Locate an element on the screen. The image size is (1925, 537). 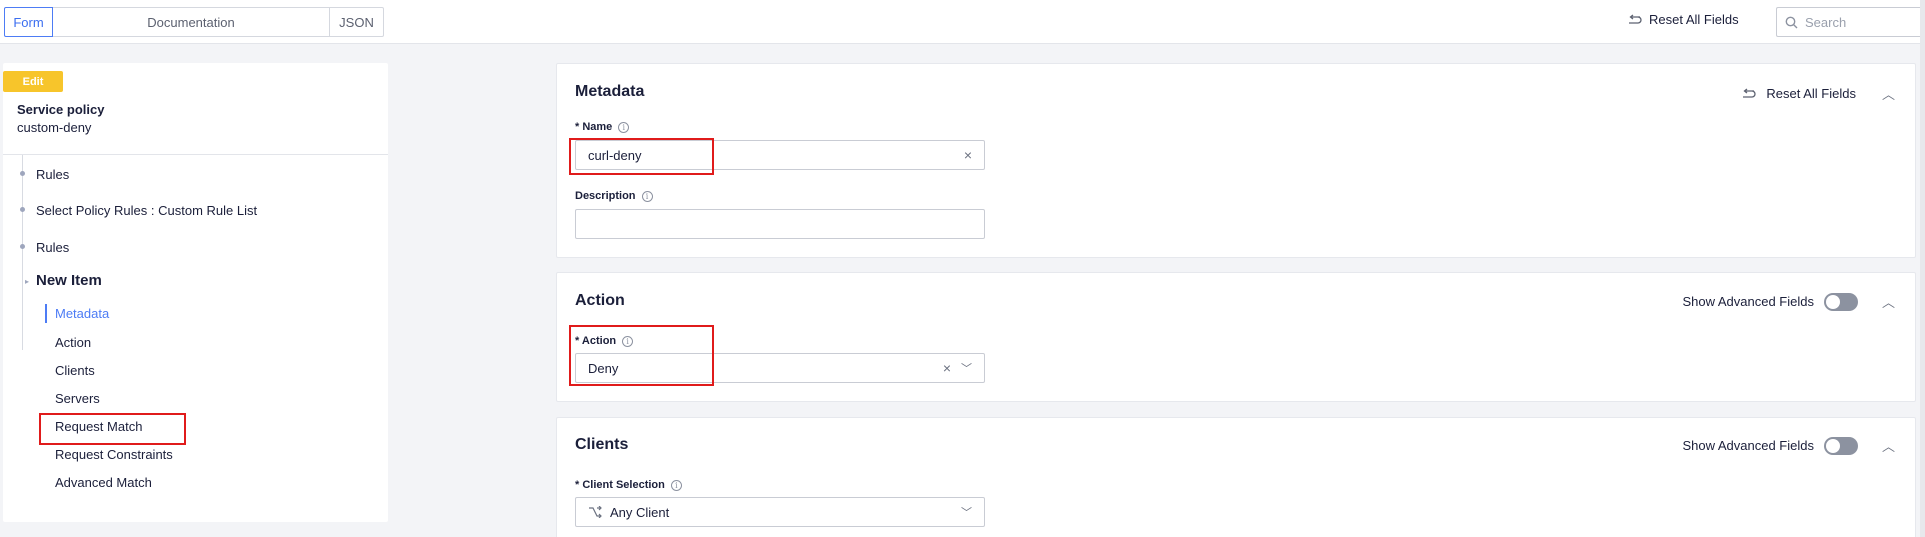
client-selection-label: * Client Selection i is located at coordinates (628, 485).